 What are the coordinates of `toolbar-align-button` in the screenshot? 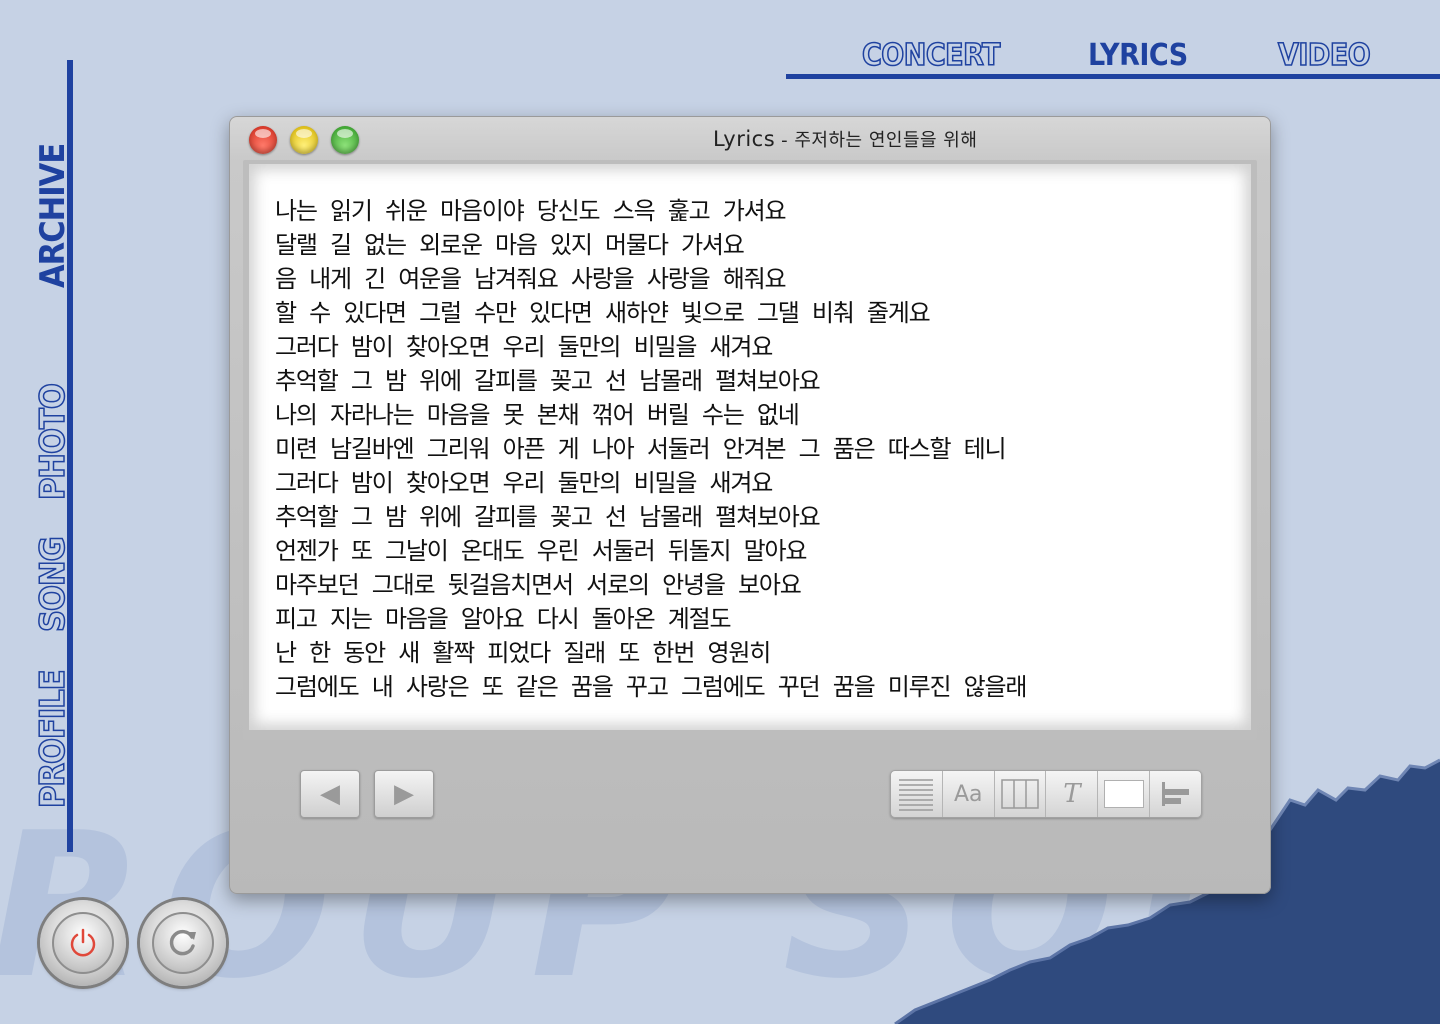 It's located at (1175, 794).